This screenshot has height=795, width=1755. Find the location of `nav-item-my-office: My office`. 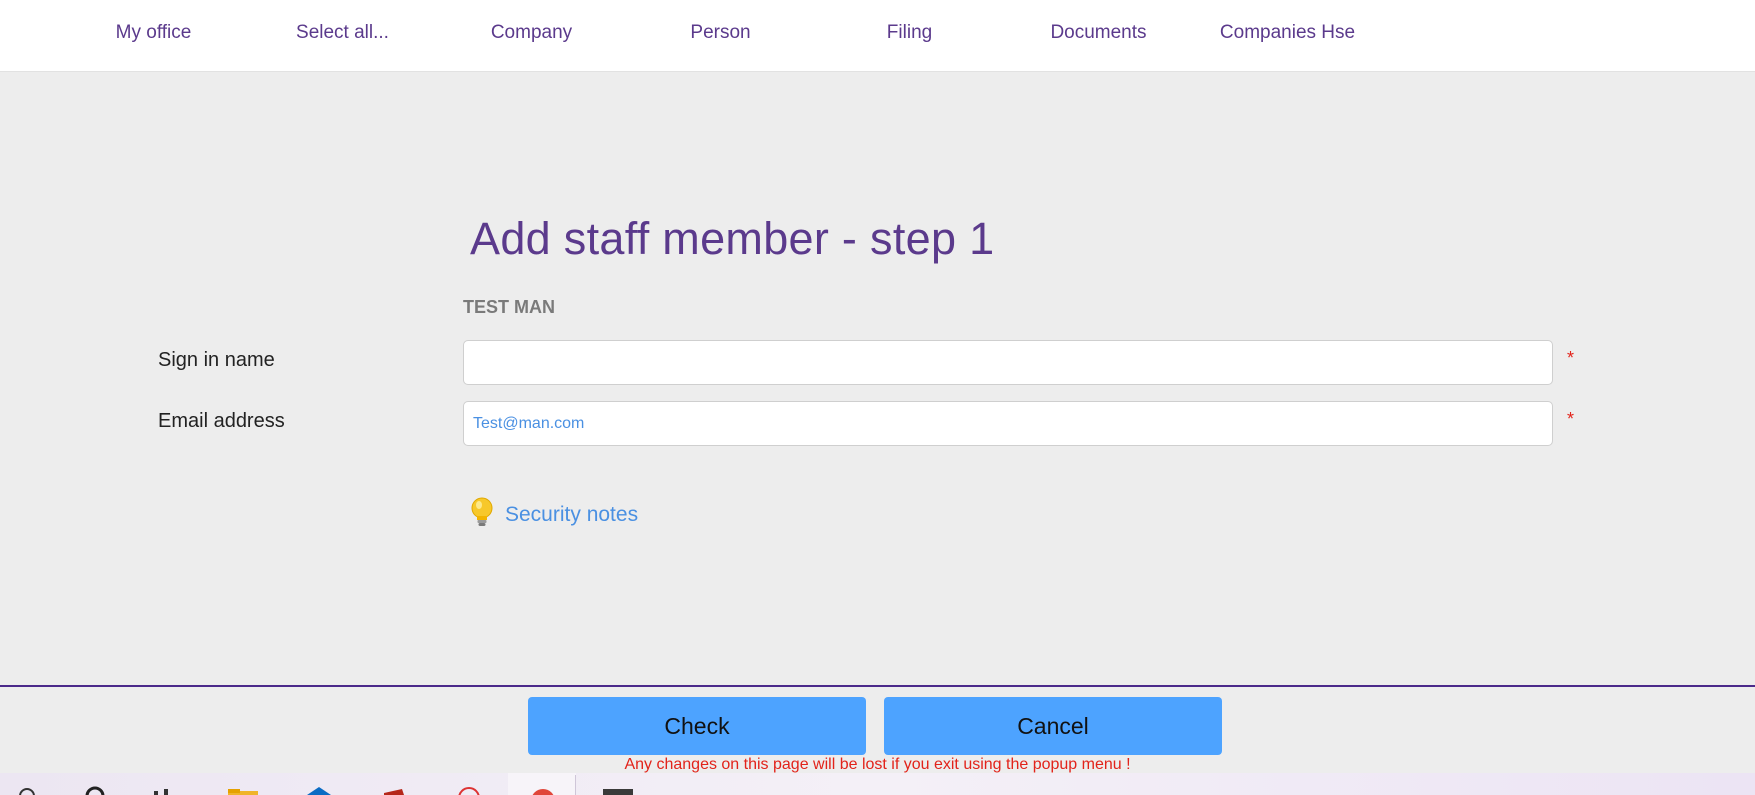

nav-item-my-office: My office is located at coordinates (153, 33).